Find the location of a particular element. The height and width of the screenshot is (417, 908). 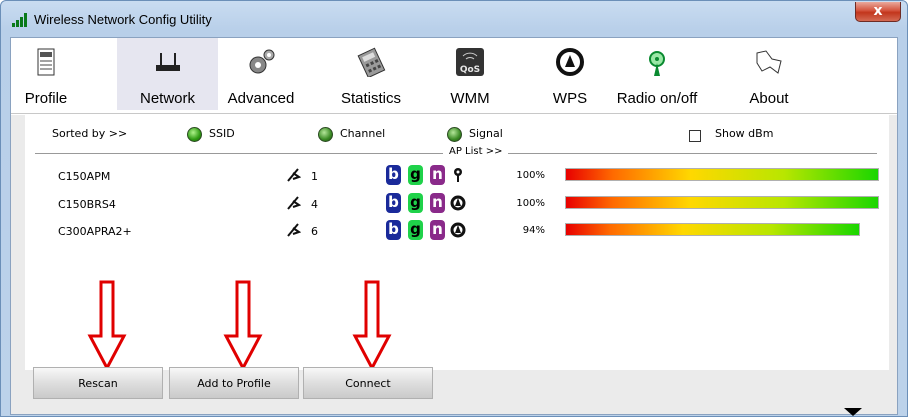

profile-icon is located at coordinates (46, 62).